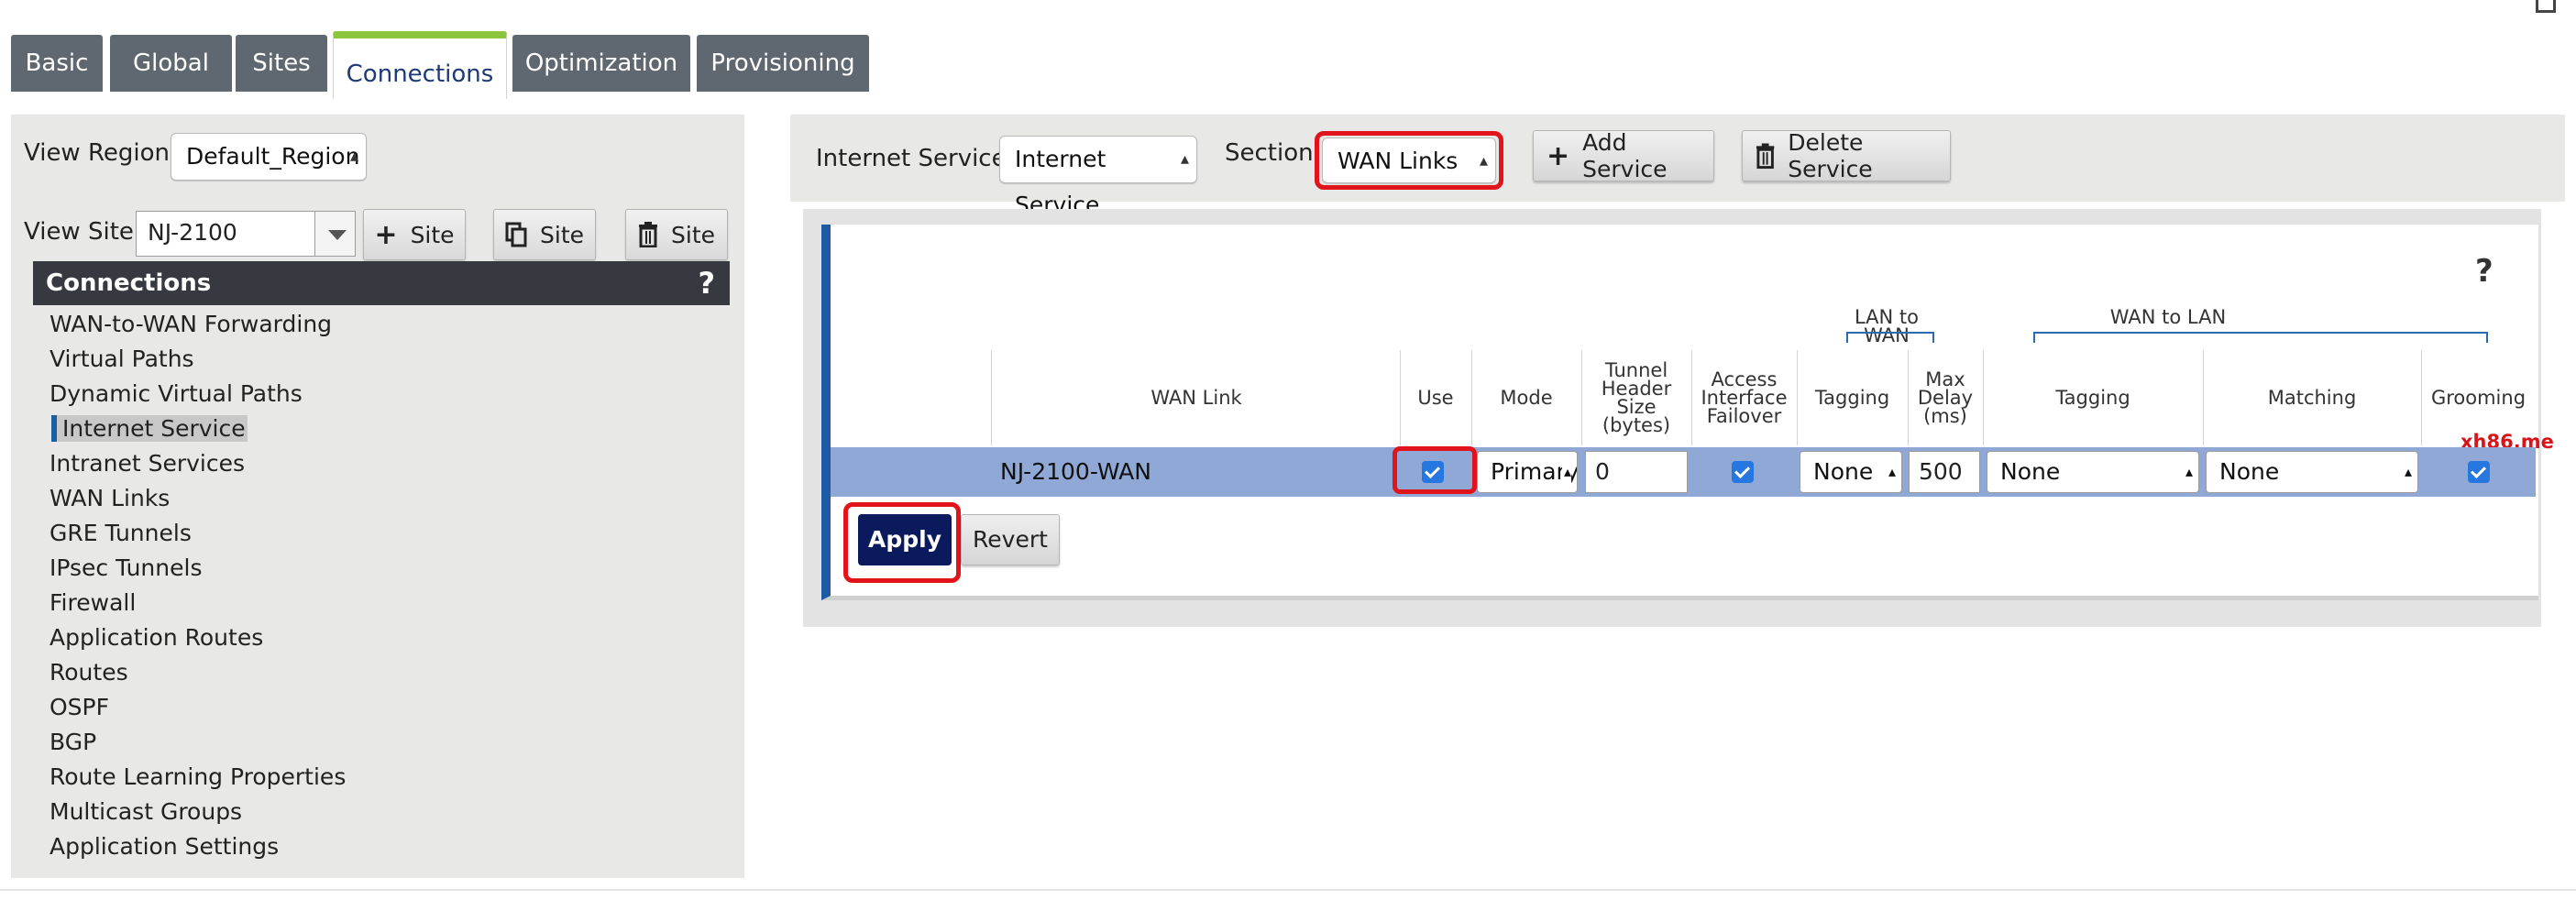 The width and height of the screenshot is (2576, 900). What do you see at coordinates (1945, 416) in the screenshot?
I see `header-maxdelay-line-3: (ms)` at bounding box center [1945, 416].